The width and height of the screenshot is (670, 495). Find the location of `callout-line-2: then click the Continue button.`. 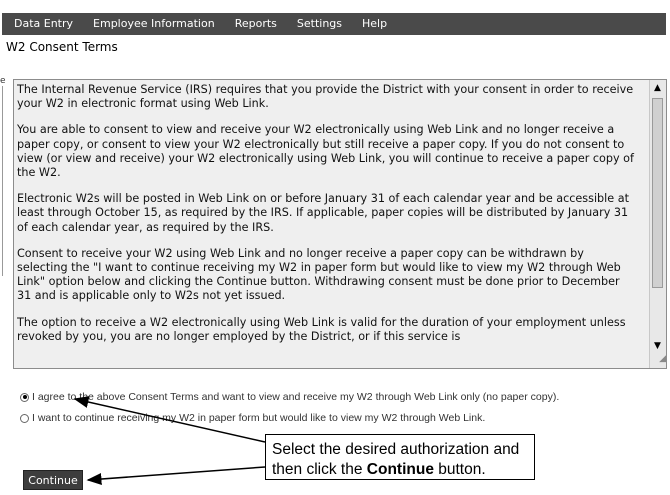

callout-line-2: then click the Continue button. is located at coordinates (379, 469).